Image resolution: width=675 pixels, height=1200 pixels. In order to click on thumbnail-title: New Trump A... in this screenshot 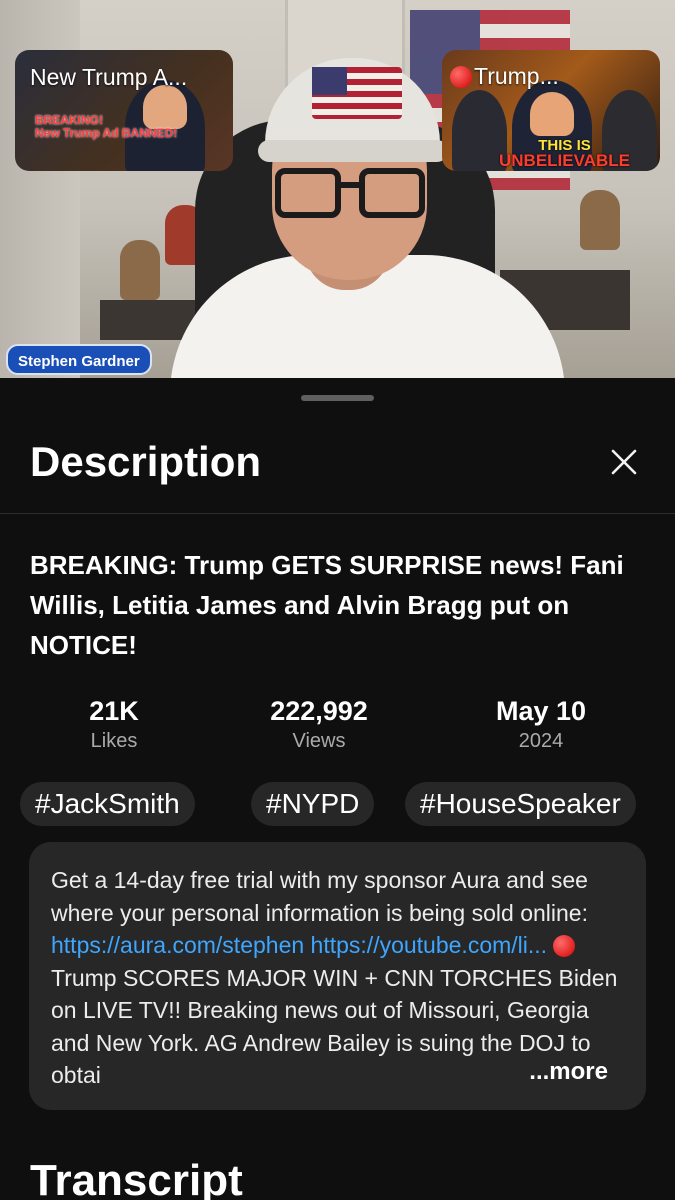, I will do `click(109, 77)`.